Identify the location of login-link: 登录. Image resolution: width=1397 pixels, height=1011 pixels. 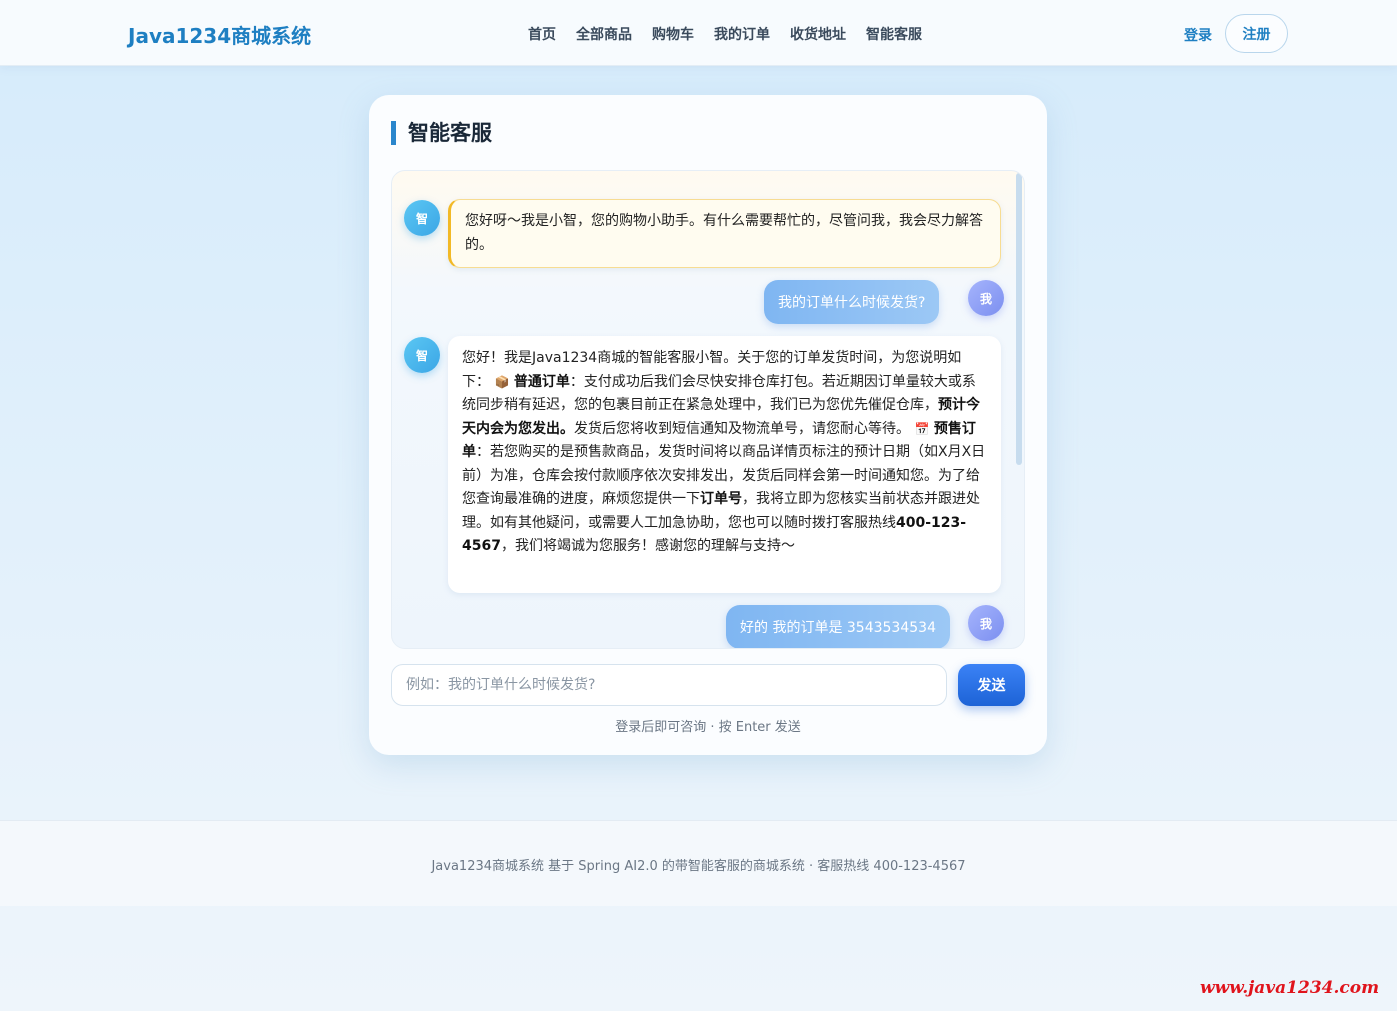
(1198, 35).